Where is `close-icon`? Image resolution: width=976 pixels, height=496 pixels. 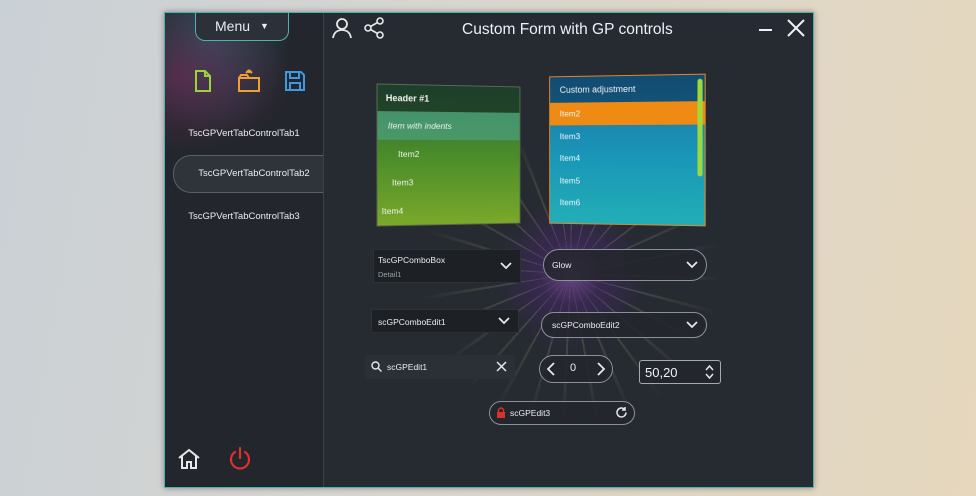 close-icon is located at coordinates (796, 28).